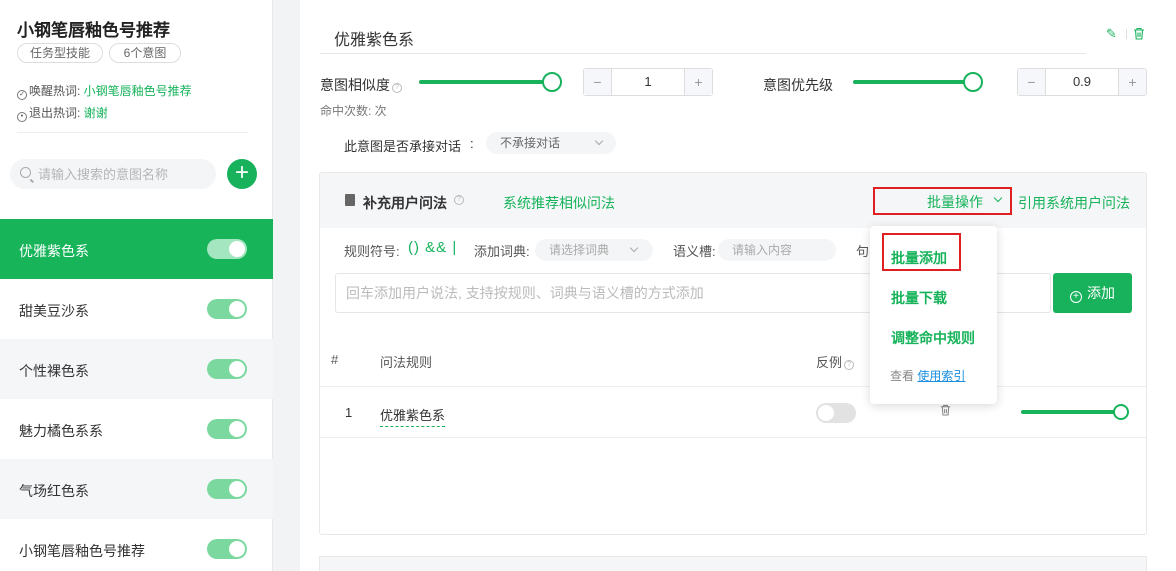 The image size is (1176, 571). I want to click on exit-hotword: • 退出热词: 谢谢, so click(62, 113).